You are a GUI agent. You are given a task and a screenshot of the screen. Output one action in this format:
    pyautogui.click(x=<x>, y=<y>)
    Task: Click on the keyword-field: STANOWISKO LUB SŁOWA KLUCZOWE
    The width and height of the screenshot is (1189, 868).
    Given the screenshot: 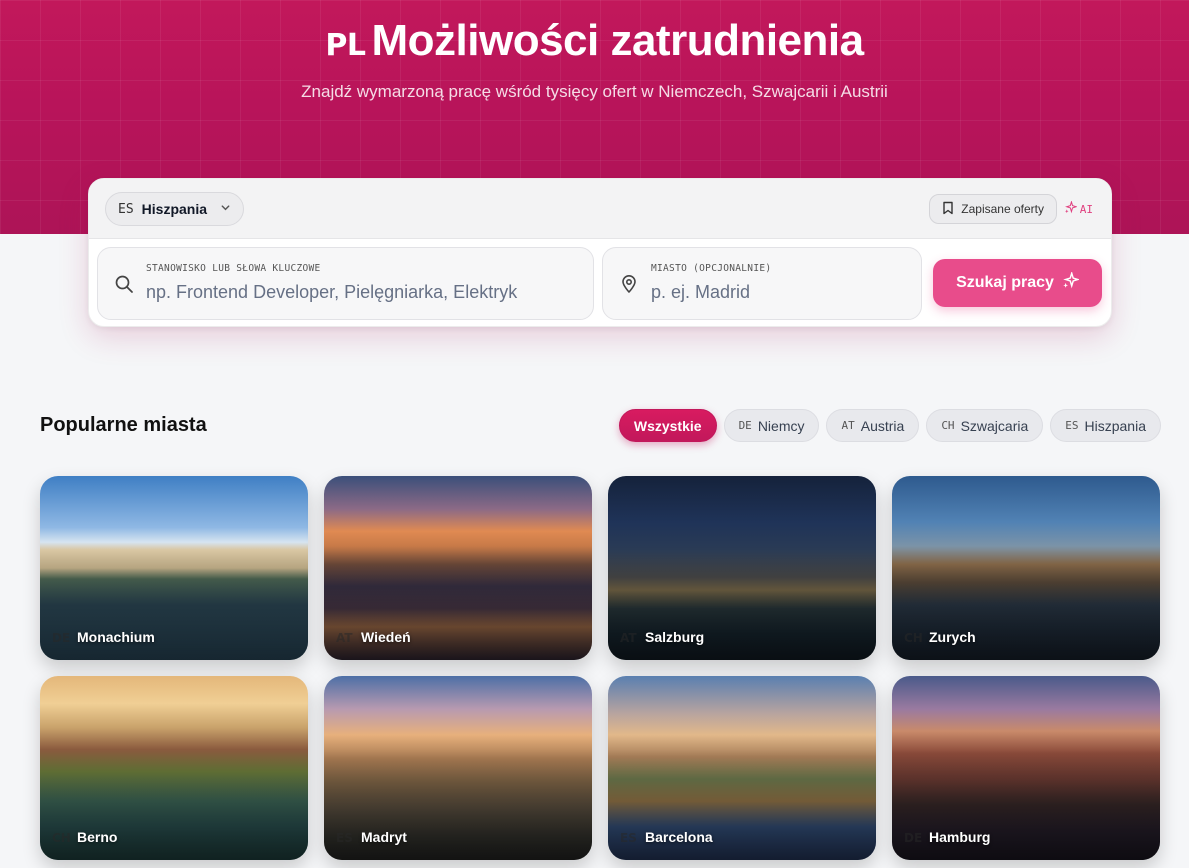 What is the action you would take?
    pyautogui.click(x=345, y=283)
    